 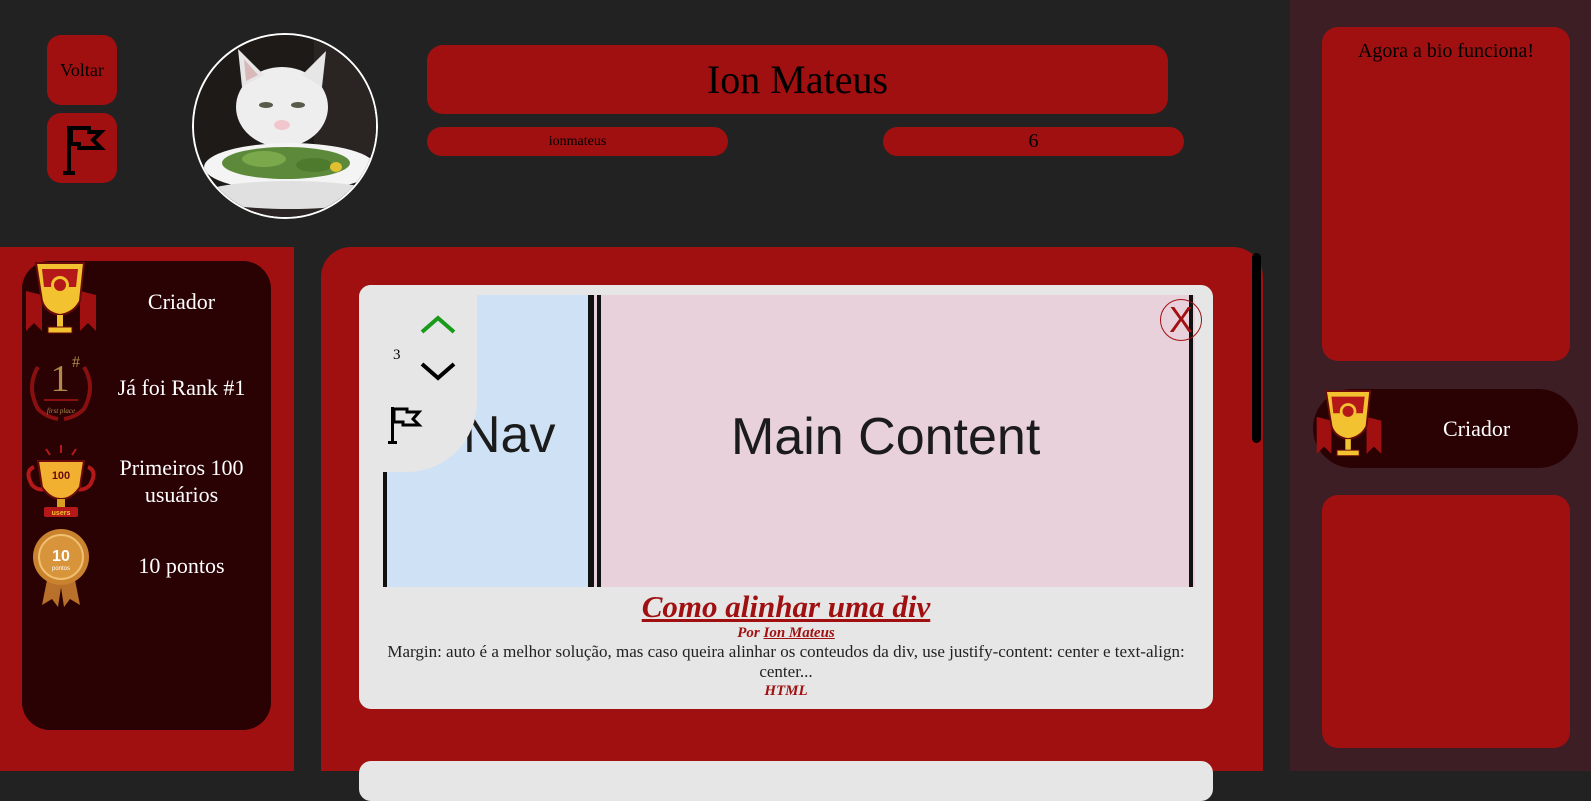 I want to click on close-post-button: X, so click(x=1181, y=320).